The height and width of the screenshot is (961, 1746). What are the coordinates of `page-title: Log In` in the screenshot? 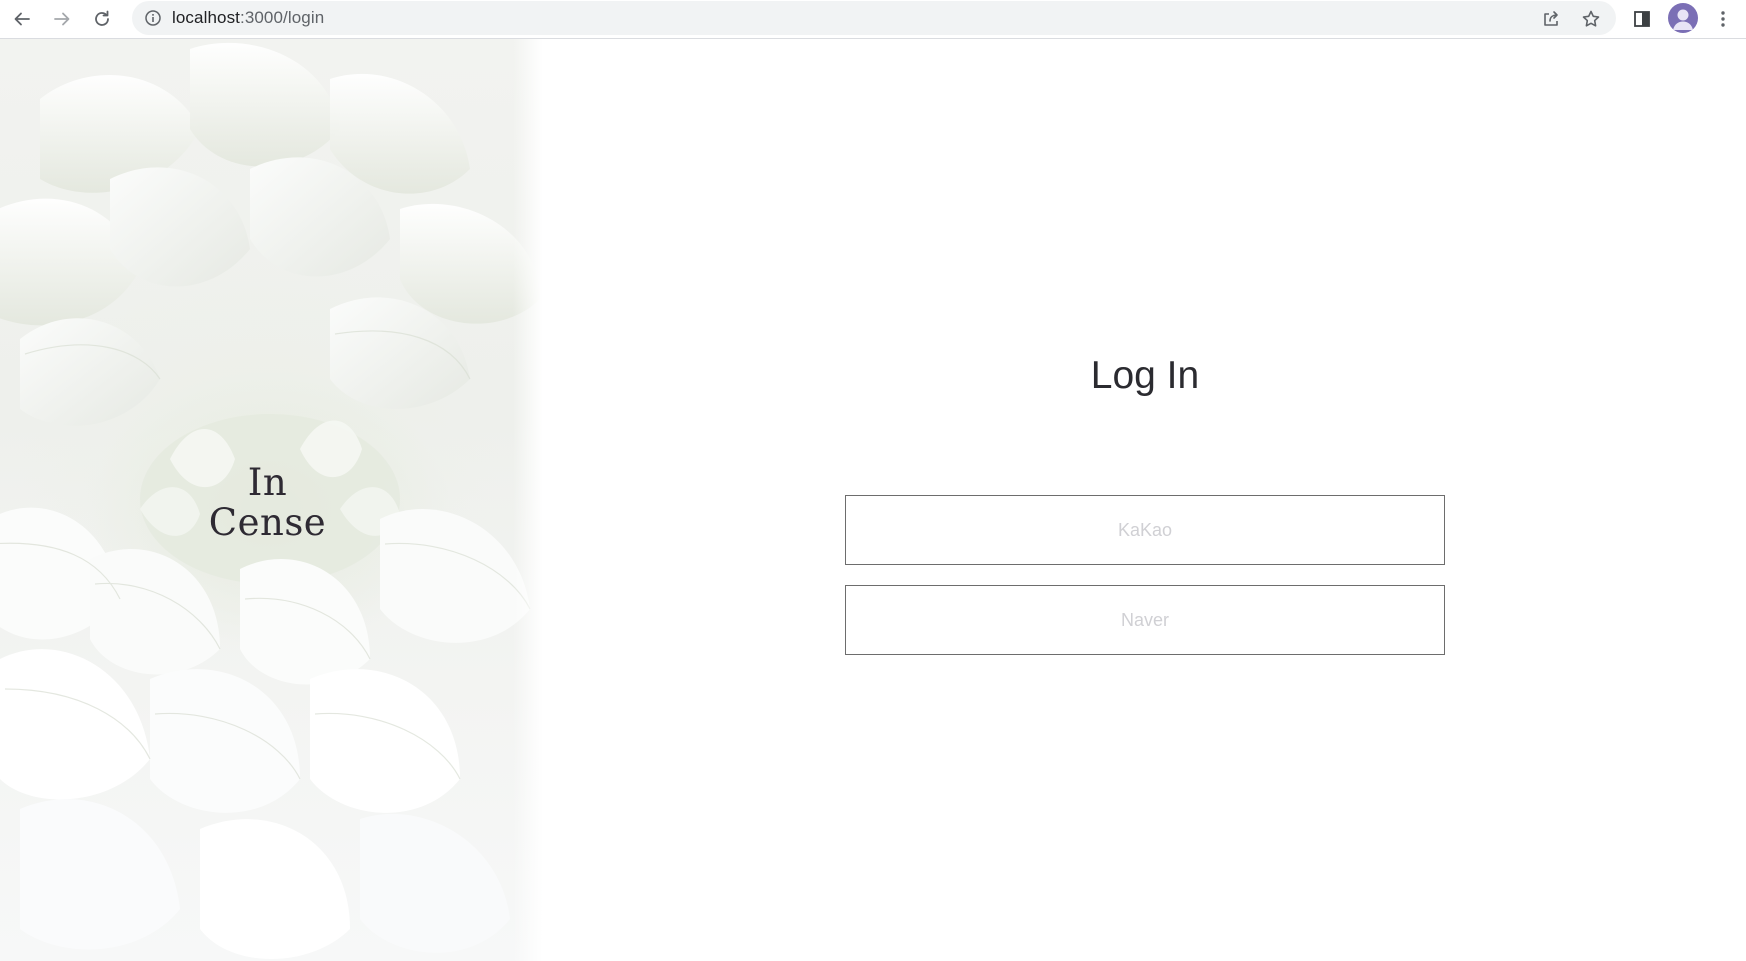 It's located at (1145, 375).